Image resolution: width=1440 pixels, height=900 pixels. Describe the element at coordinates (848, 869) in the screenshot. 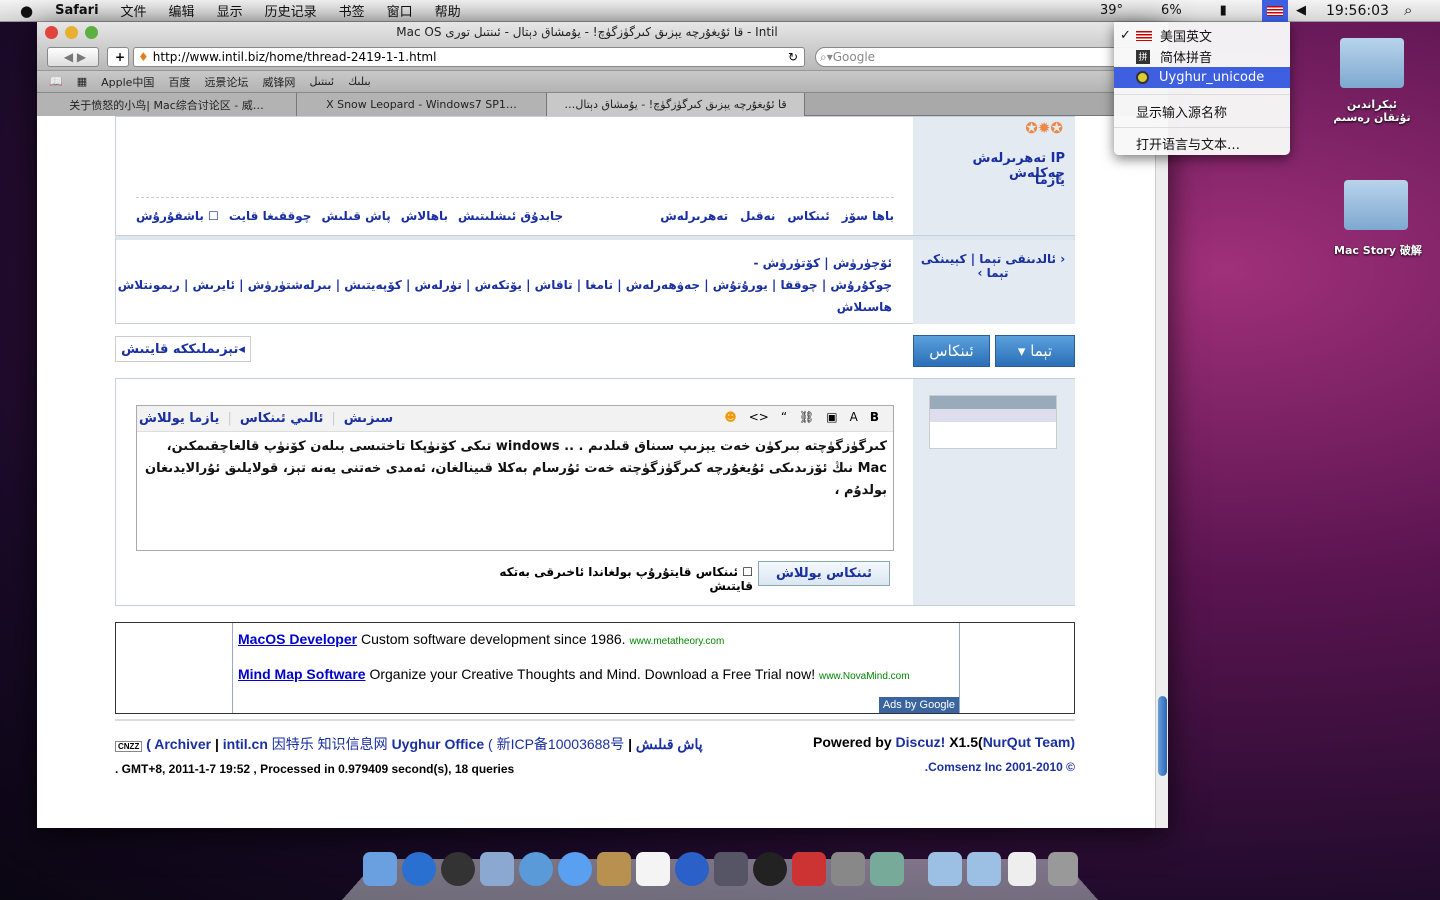

I see `system-preferences-icon` at that location.